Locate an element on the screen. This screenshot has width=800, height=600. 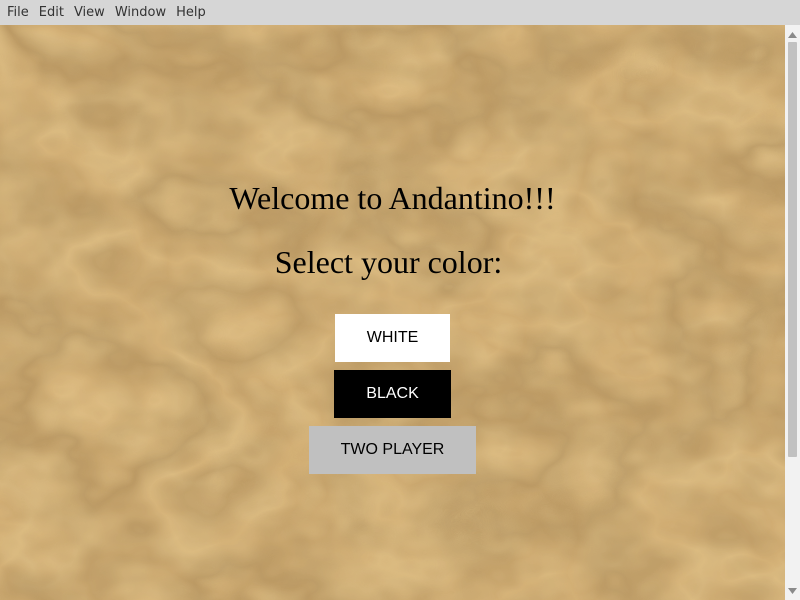
vertical-scrollbar is located at coordinates (792, 312).